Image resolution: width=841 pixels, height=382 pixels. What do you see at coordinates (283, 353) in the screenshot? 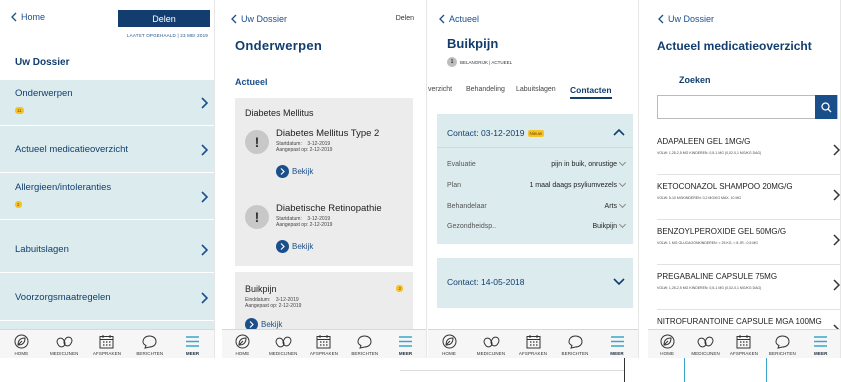
I see `tab-label: MEDICIJNEN` at bounding box center [283, 353].